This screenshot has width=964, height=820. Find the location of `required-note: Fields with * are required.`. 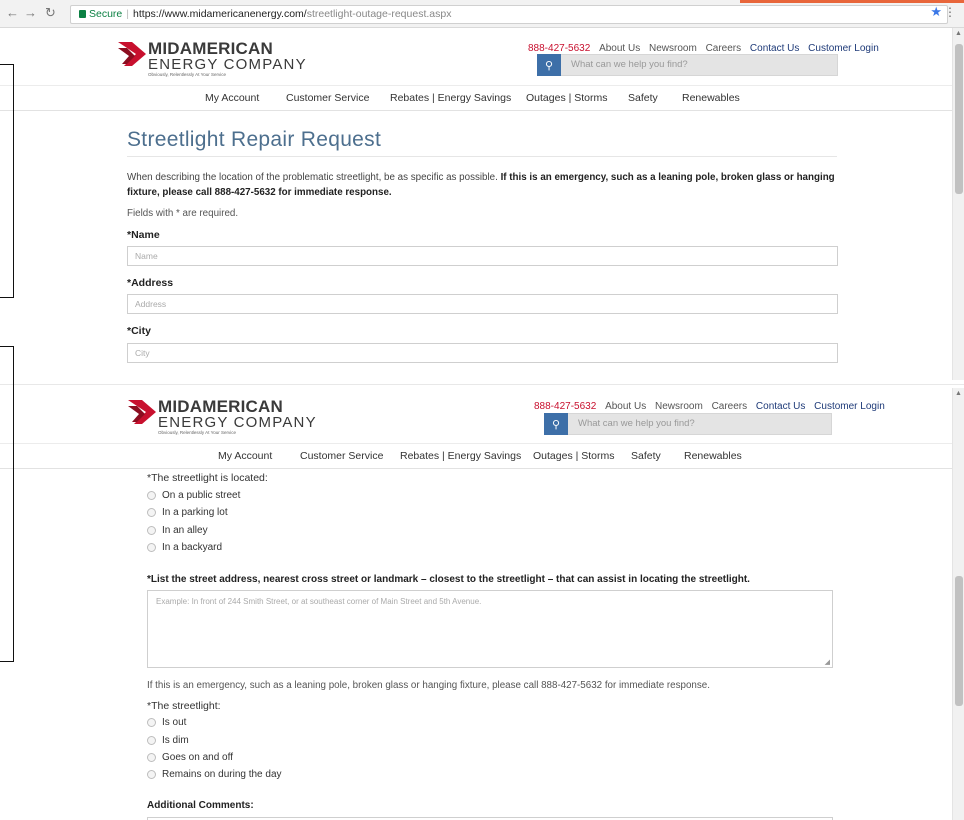

required-note: Fields with * are required. is located at coordinates (183, 213).